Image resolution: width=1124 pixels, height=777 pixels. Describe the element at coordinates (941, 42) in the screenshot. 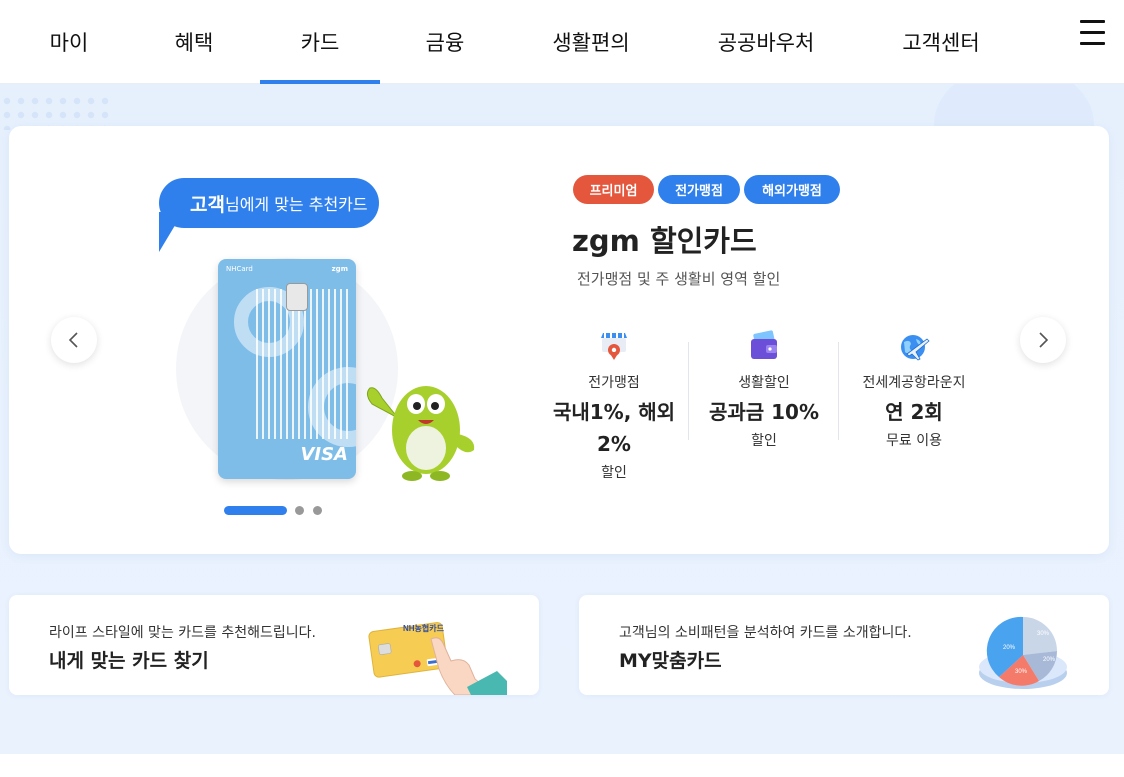

I see `tab-customer-center: 고객센터` at that location.